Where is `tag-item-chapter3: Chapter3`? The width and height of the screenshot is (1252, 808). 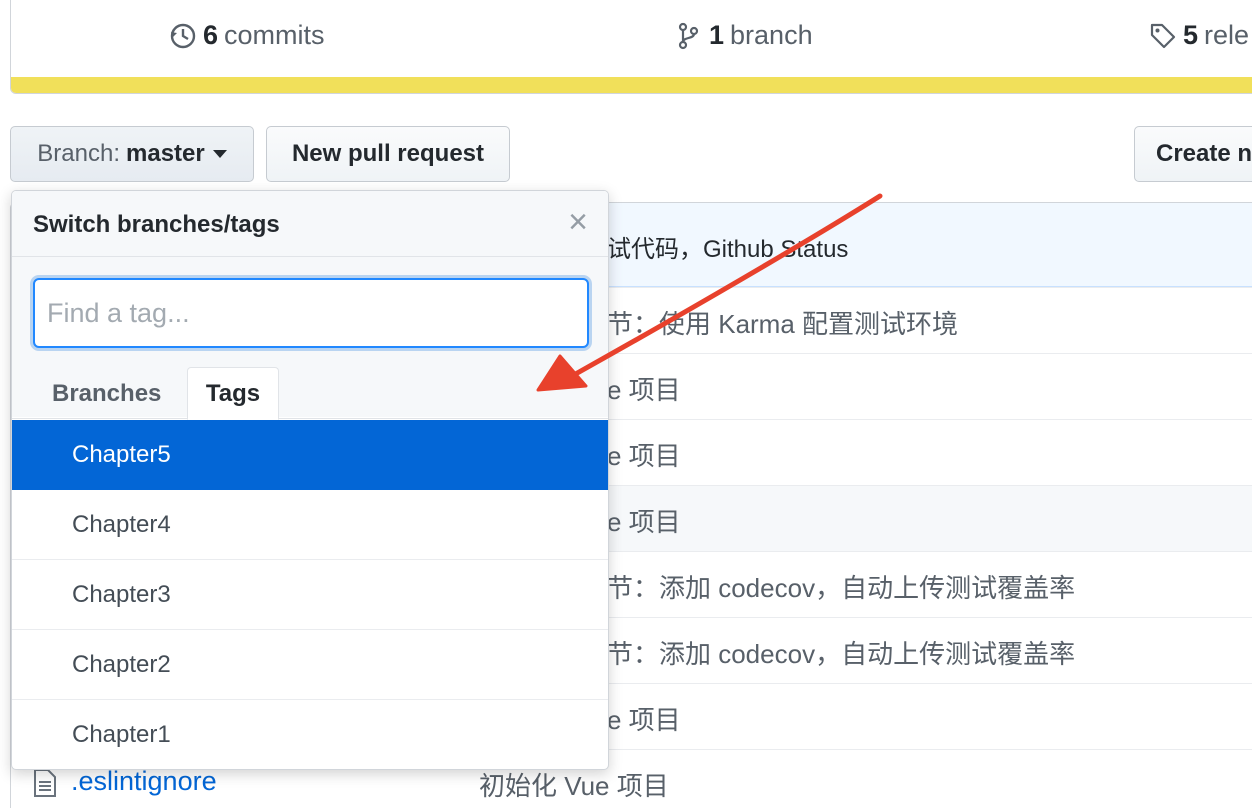
tag-item-chapter3: Chapter3 is located at coordinates (310, 595).